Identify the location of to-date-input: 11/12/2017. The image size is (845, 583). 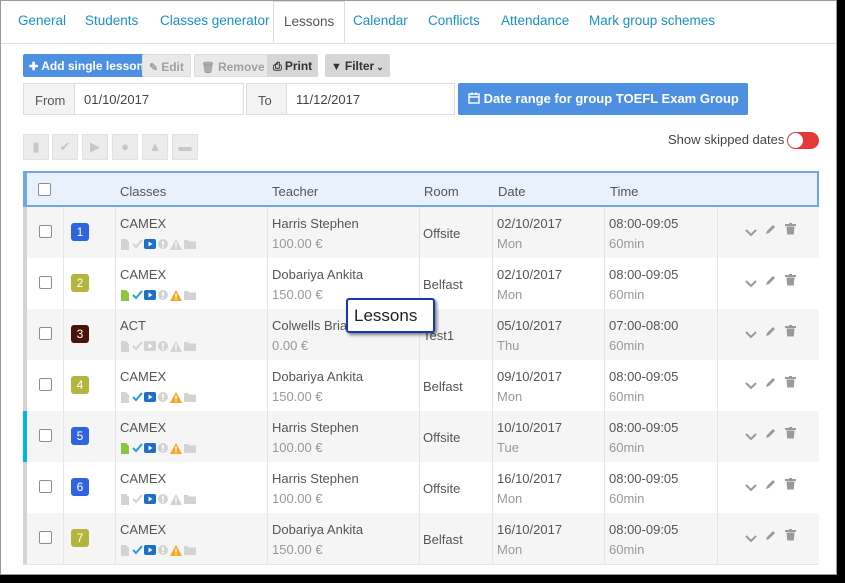
(370, 99).